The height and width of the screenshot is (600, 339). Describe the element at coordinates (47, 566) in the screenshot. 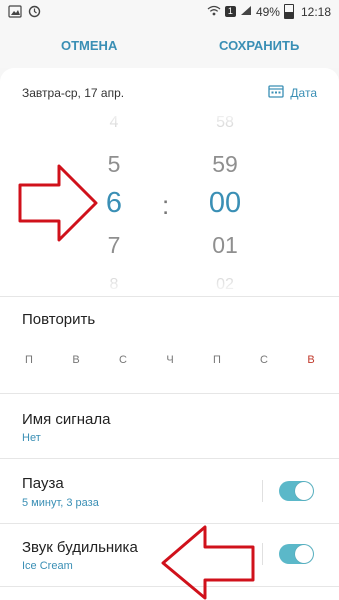

I see `alarm-sound-value: Ice Cream` at that location.